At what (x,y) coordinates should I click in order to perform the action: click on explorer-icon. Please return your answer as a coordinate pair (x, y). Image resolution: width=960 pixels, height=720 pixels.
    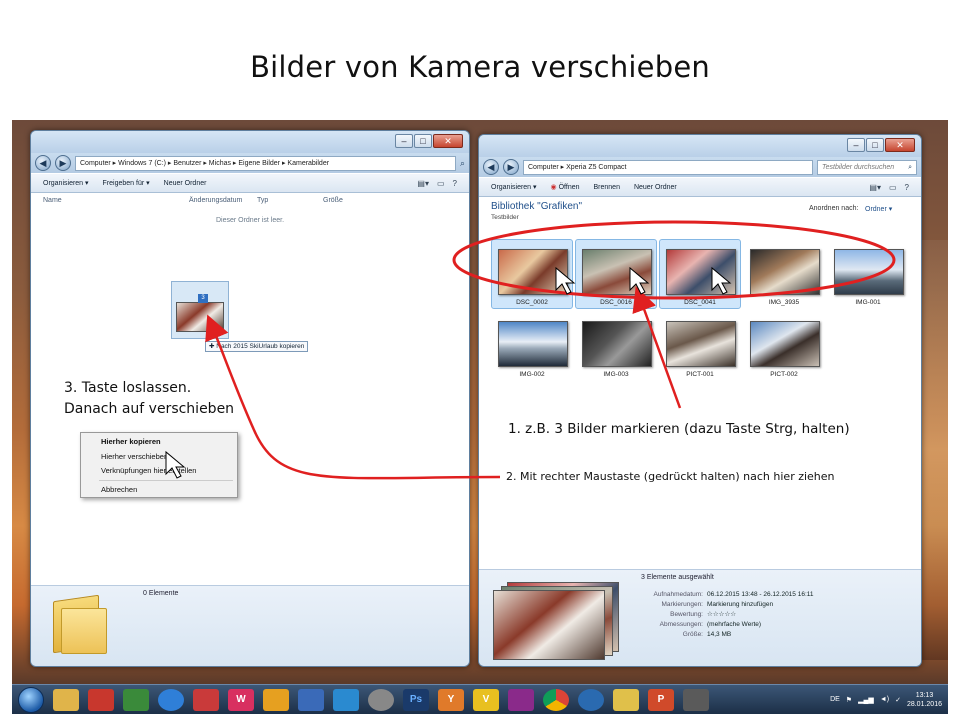
    Looking at the image, I should click on (66, 699).